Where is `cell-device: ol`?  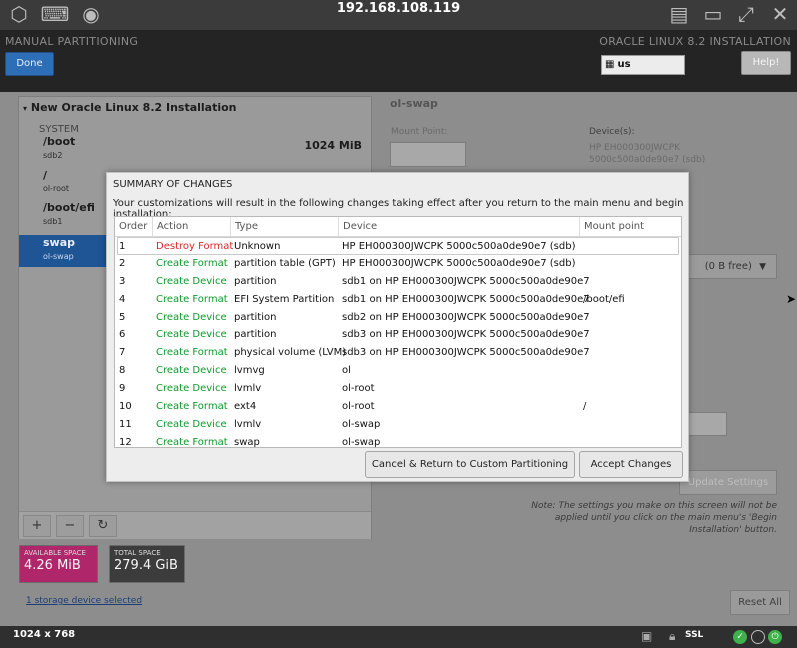
cell-device: ol is located at coordinates (346, 371).